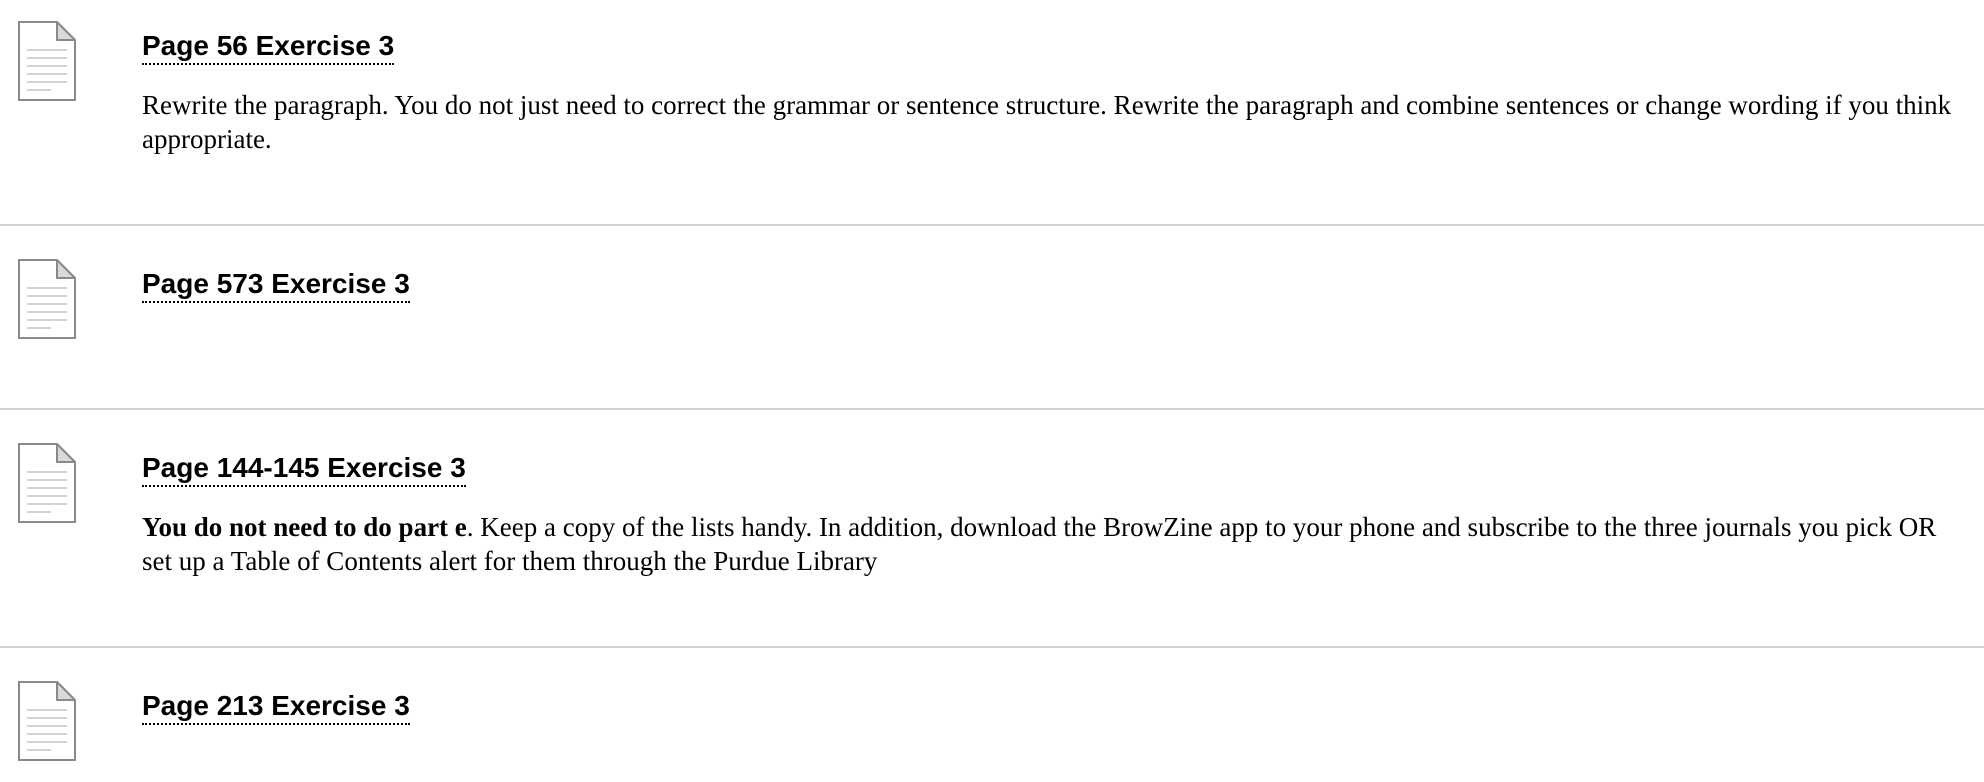 The width and height of the screenshot is (1984, 782). I want to click on assignment-link: Page 56 Exercise 3, so click(268, 47).